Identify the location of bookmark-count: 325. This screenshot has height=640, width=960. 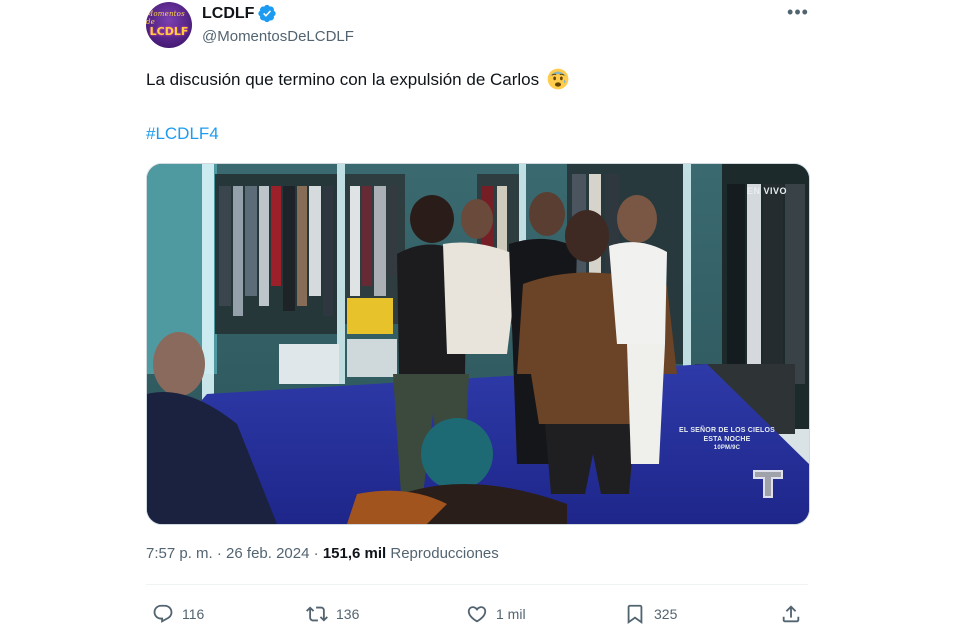
(666, 614).